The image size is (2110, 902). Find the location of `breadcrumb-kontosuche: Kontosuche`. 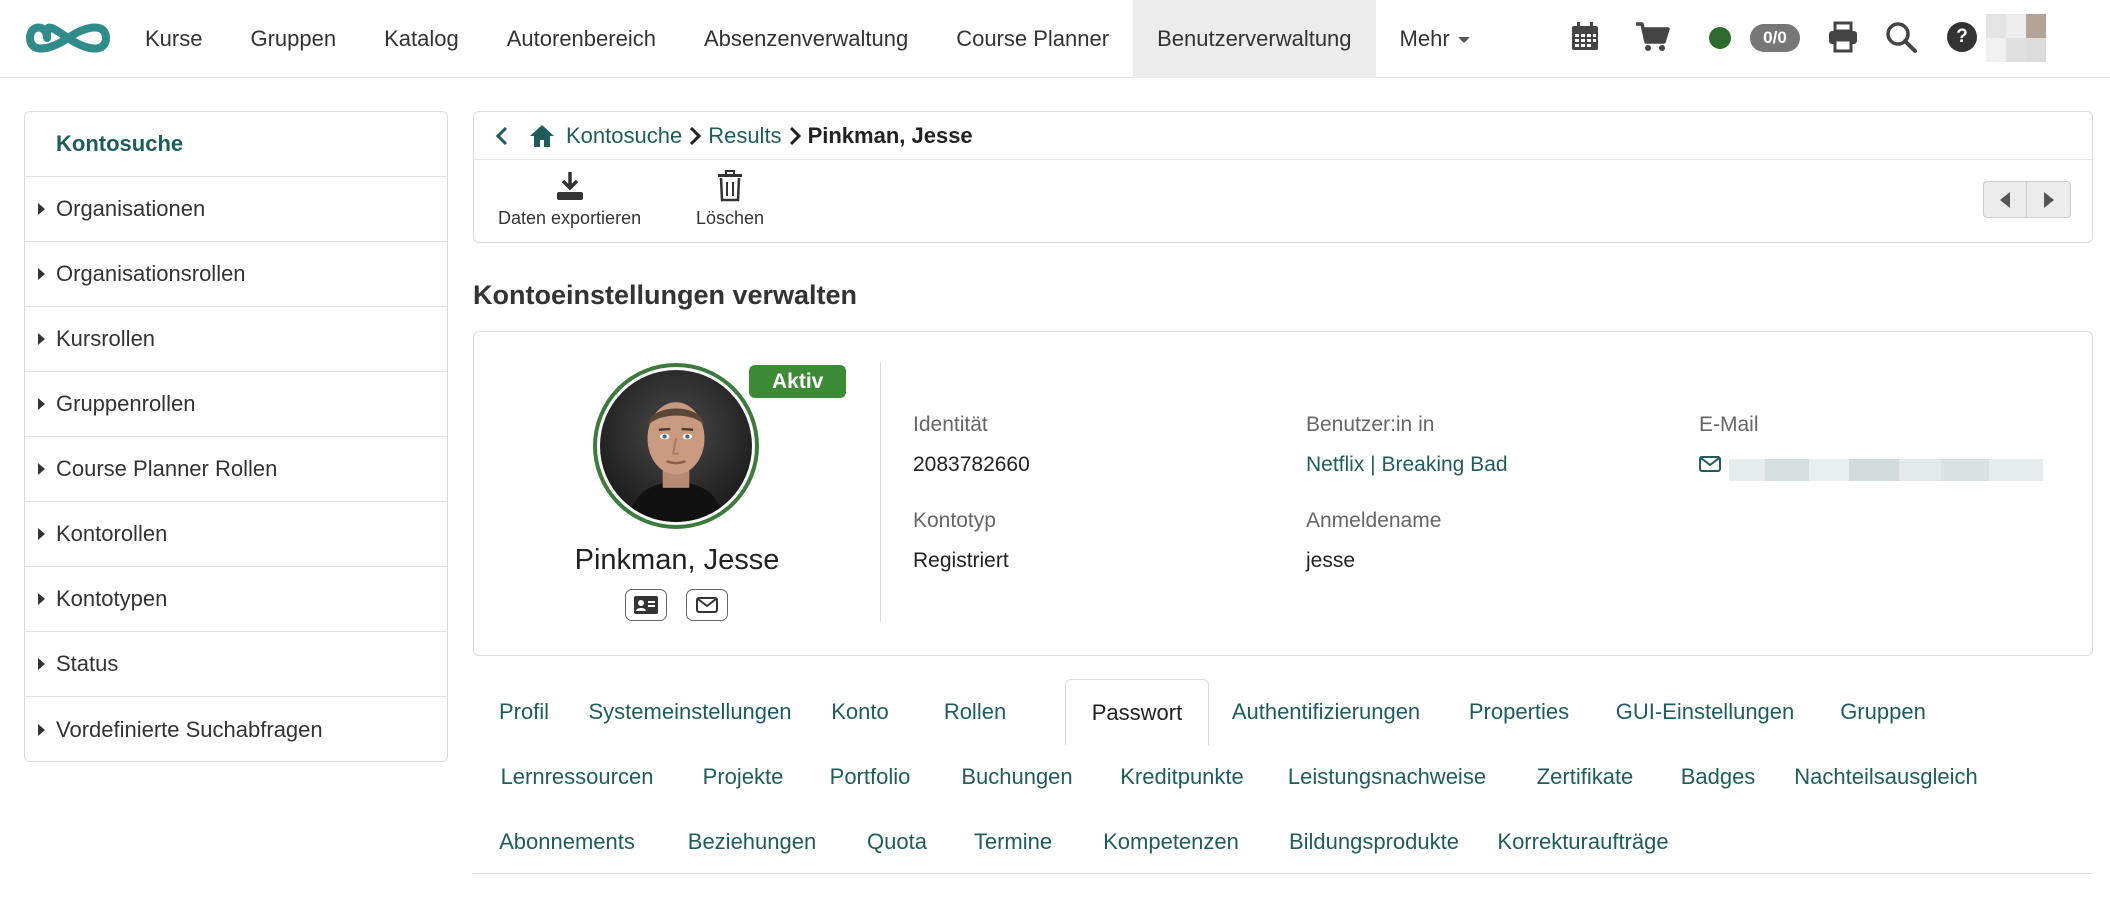

breadcrumb-kontosuche: Kontosuche is located at coordinates (624, 136).